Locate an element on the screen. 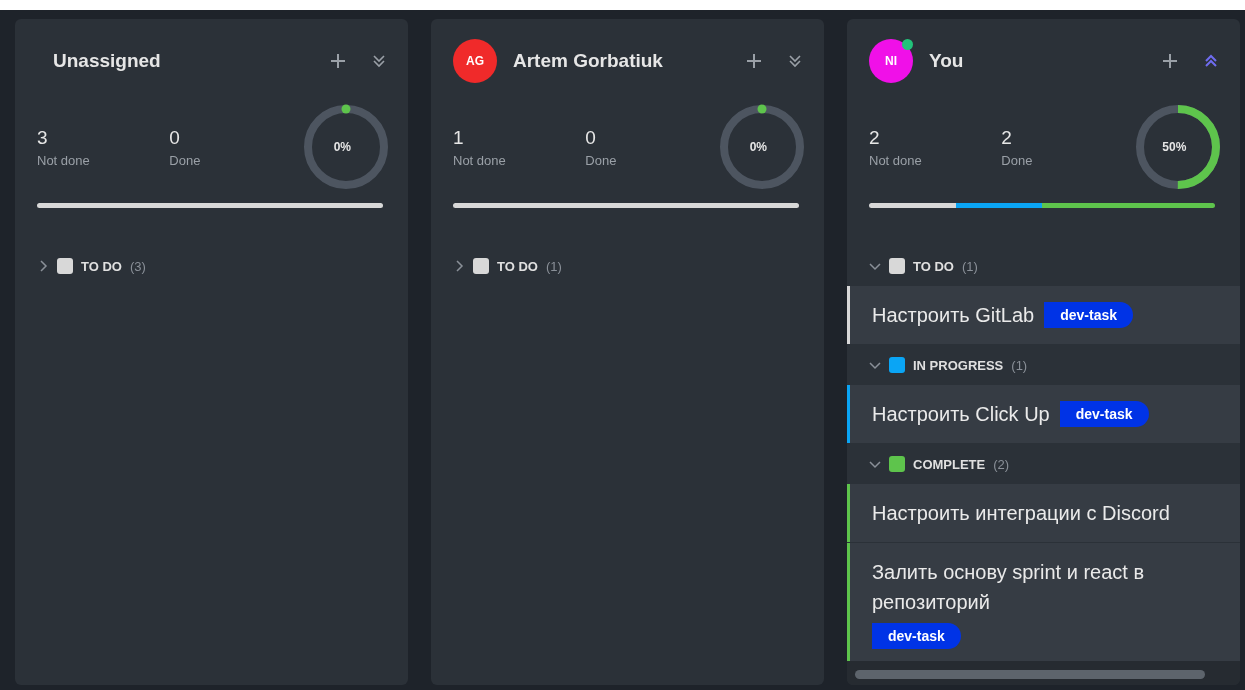 This screenshot has width=1245, height=690. task-title: Настроить Click Up is located at coordinates (961, 414).